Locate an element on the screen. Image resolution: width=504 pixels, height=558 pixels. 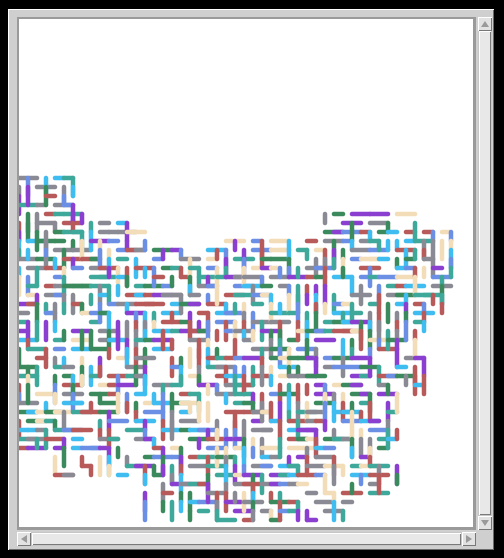
triangle-left-icon is located at coordinates (24, 539).